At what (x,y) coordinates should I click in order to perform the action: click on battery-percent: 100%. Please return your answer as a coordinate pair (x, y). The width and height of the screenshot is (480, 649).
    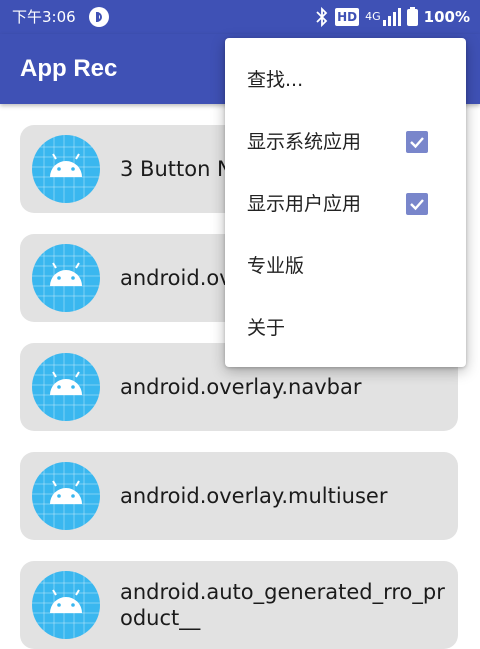
    Looking at the image, I should click on (446, 17).